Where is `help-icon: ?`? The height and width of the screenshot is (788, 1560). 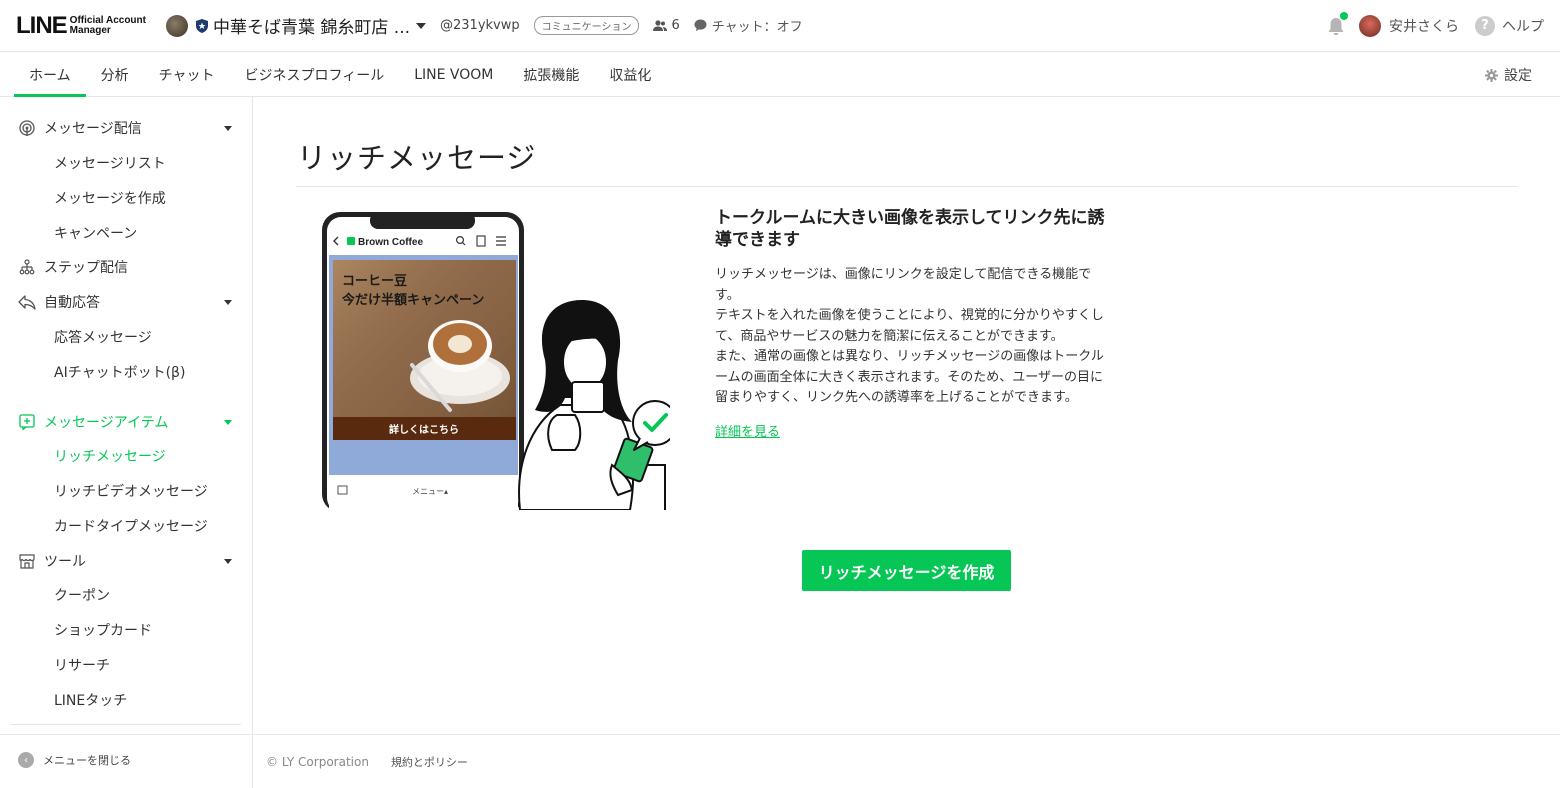
help-icon: ? is located at coordinates (1485, 25).